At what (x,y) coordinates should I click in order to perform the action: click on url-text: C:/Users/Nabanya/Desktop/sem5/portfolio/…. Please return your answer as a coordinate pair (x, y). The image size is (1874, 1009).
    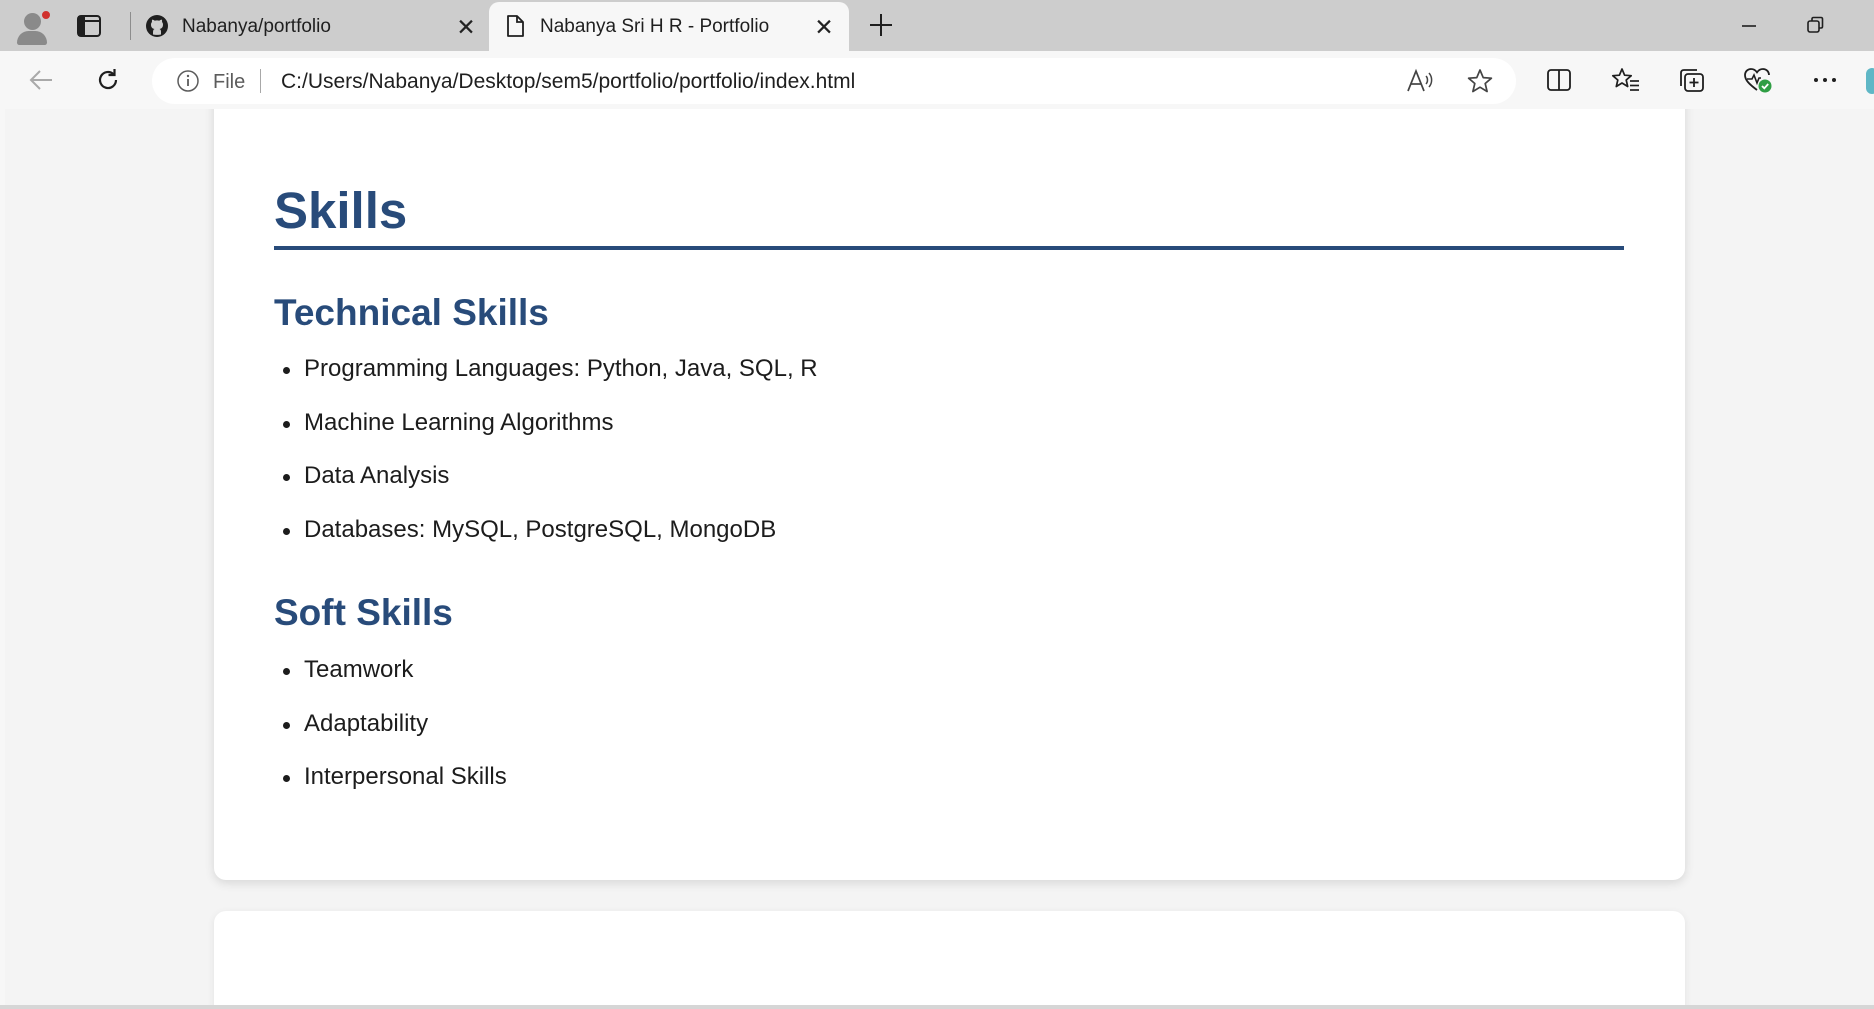
    Looking at the image, I should click on (568, 82).